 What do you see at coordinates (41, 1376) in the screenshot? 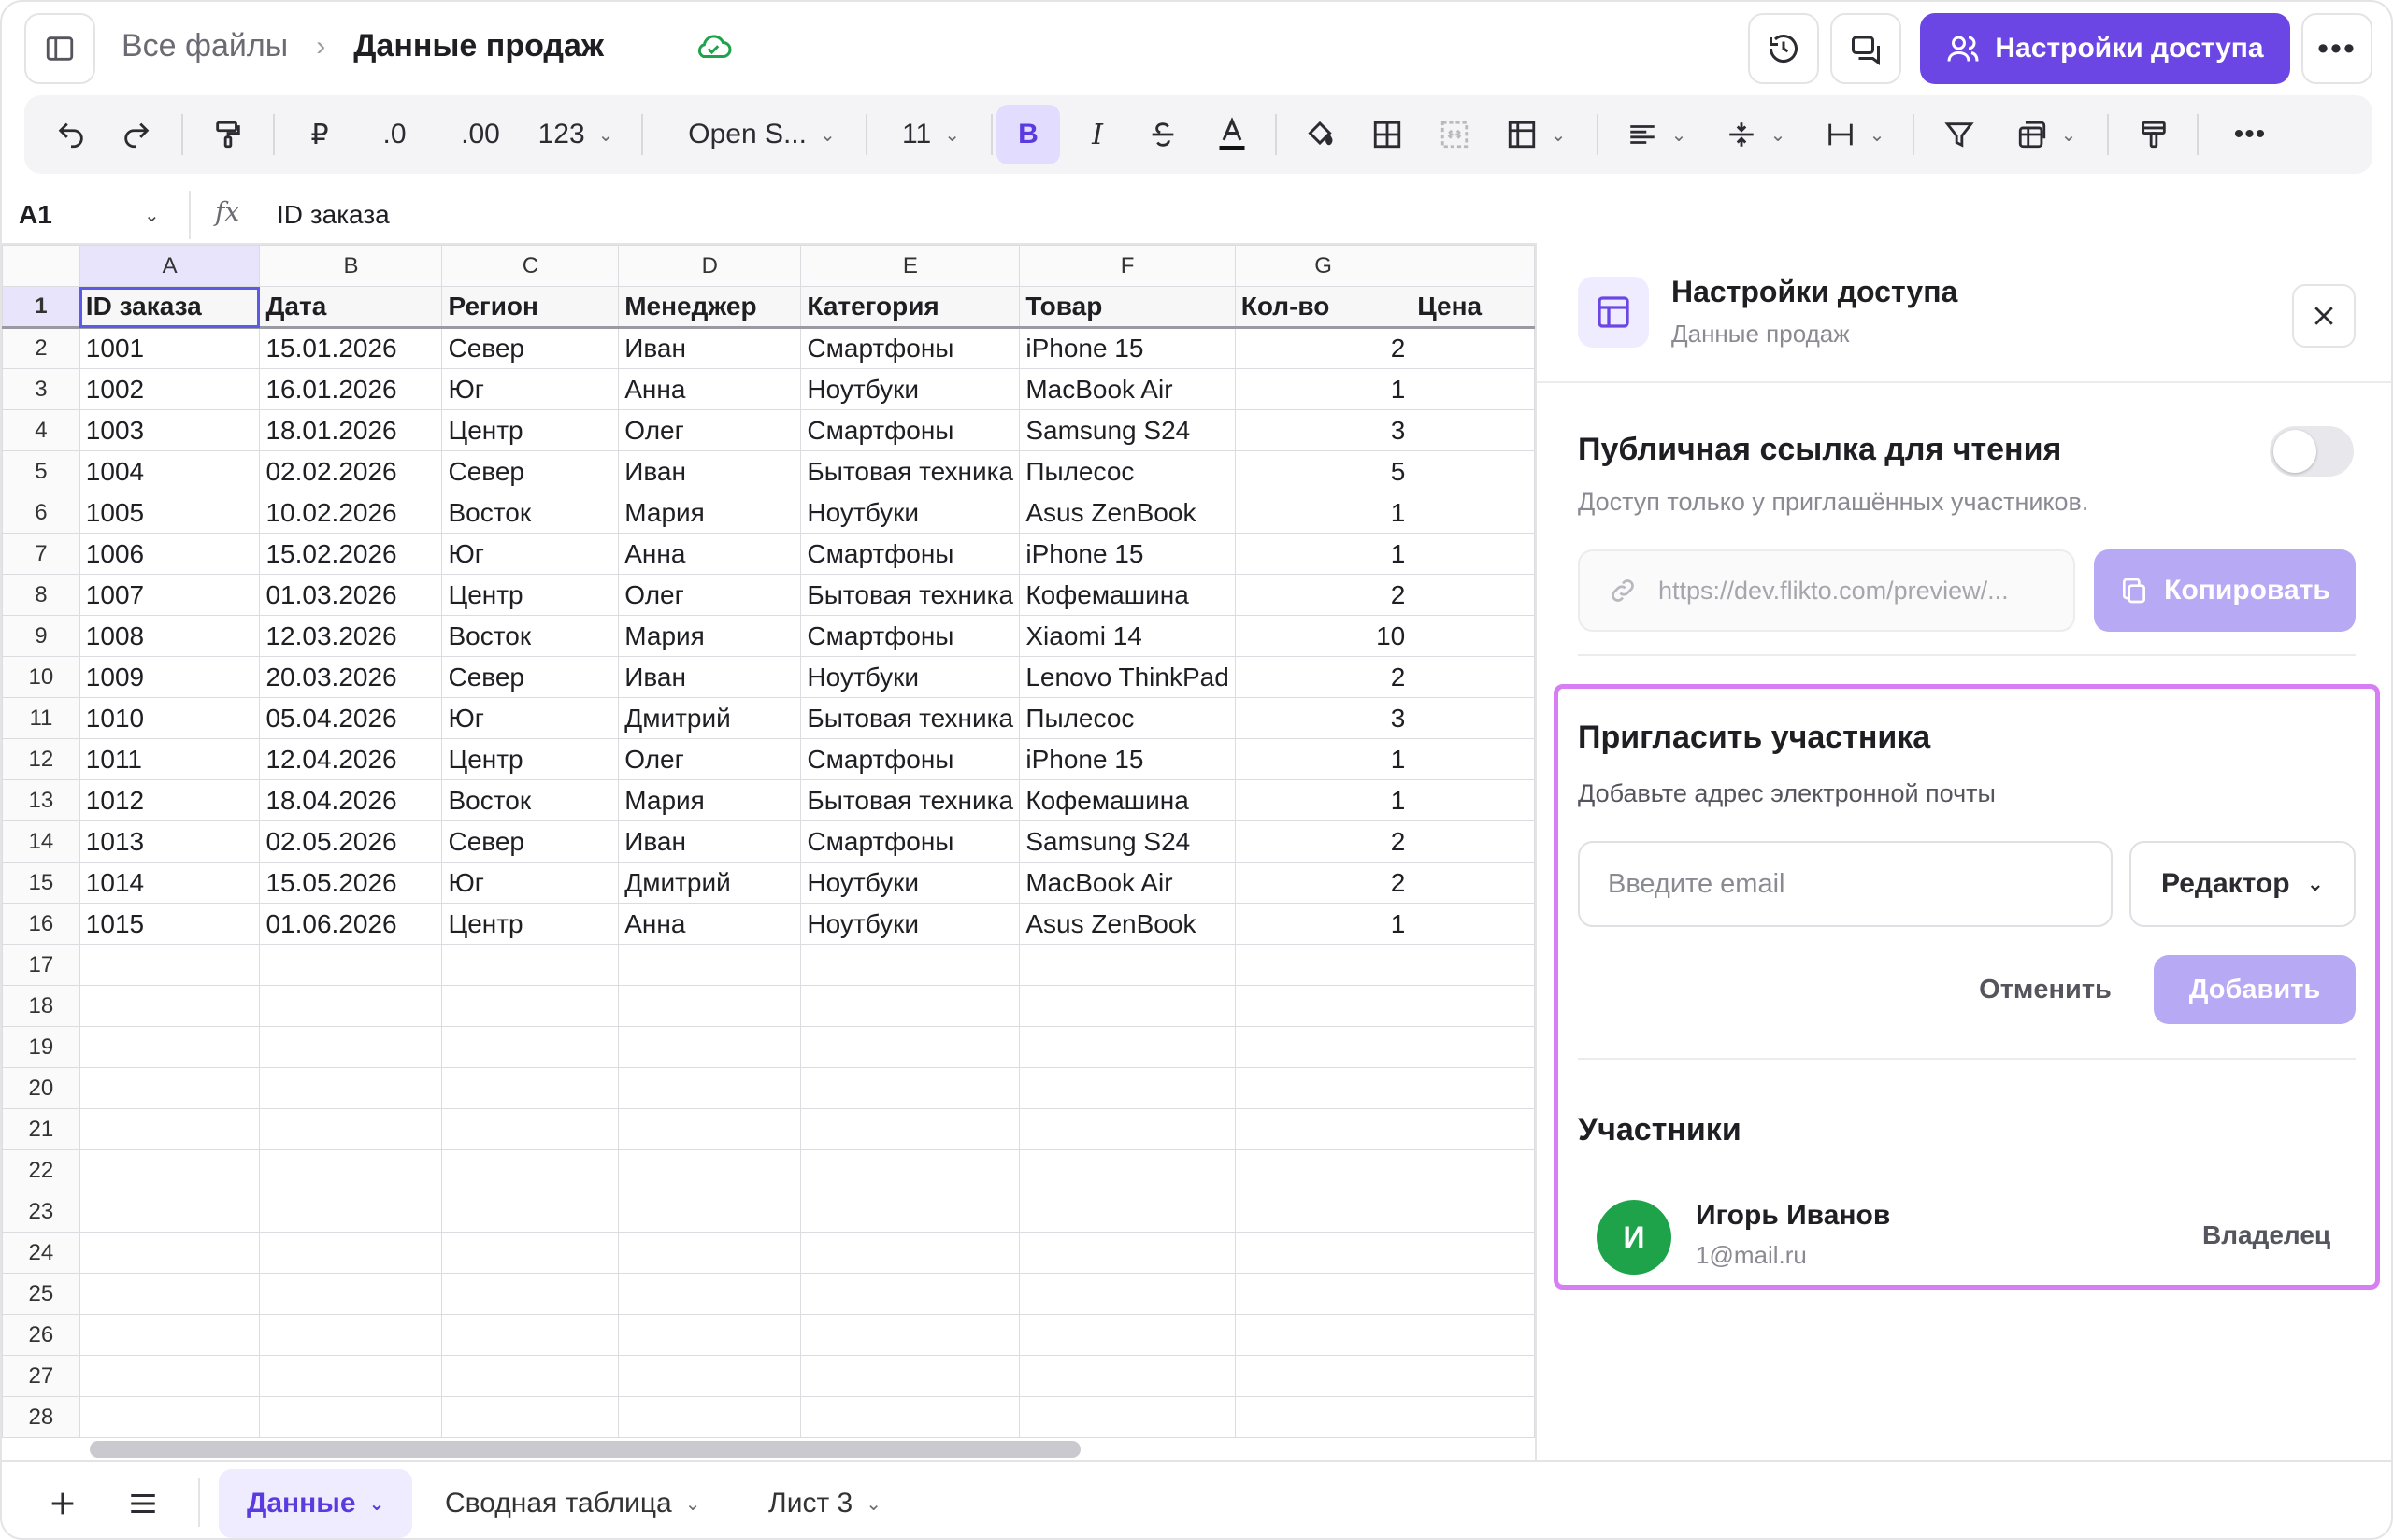
I see `row-header: 27` at bounding box center [41, 1376].